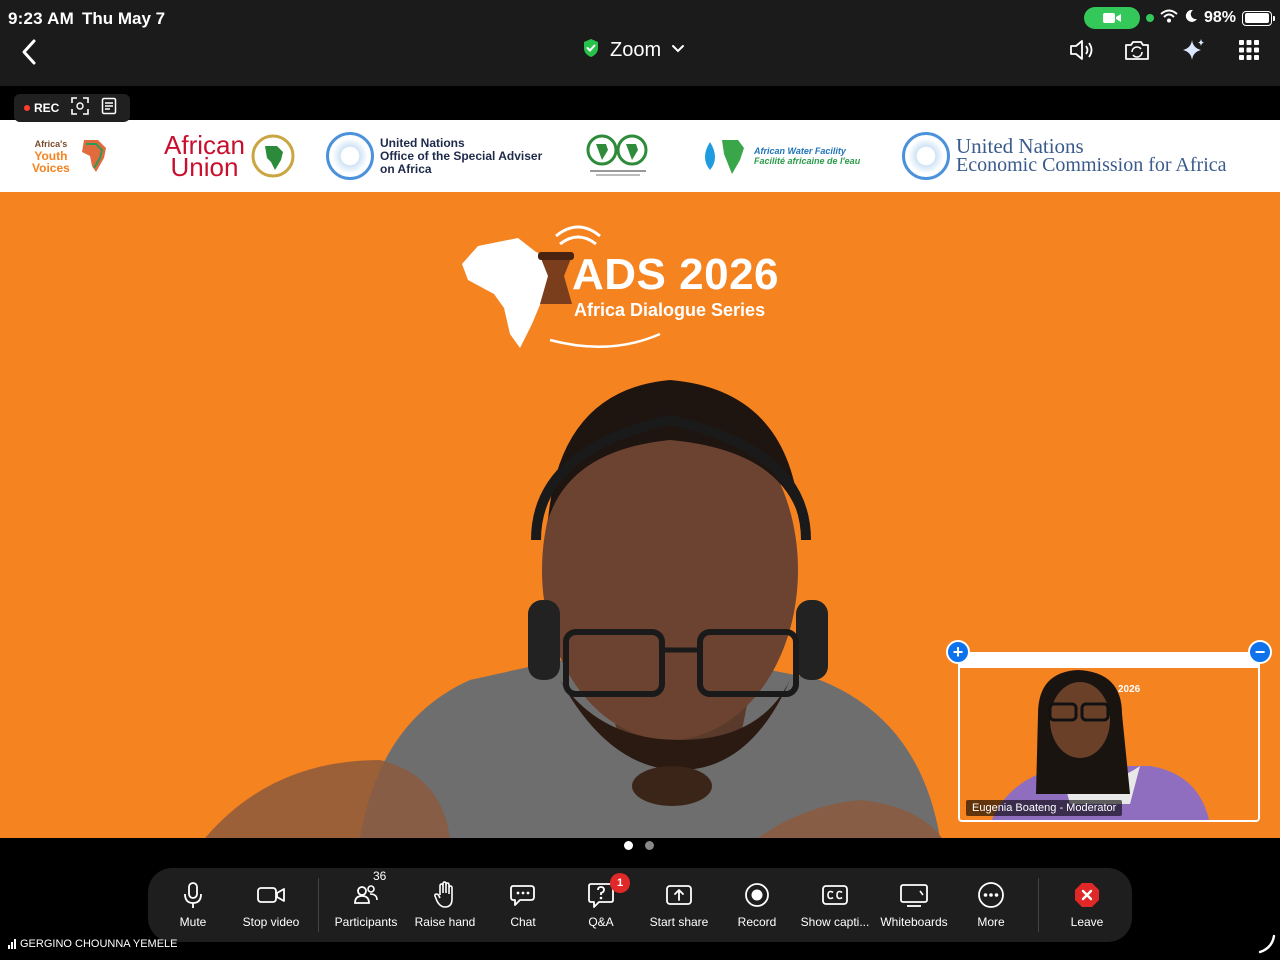  I want to click on record-label: Record, so click(757, 922).